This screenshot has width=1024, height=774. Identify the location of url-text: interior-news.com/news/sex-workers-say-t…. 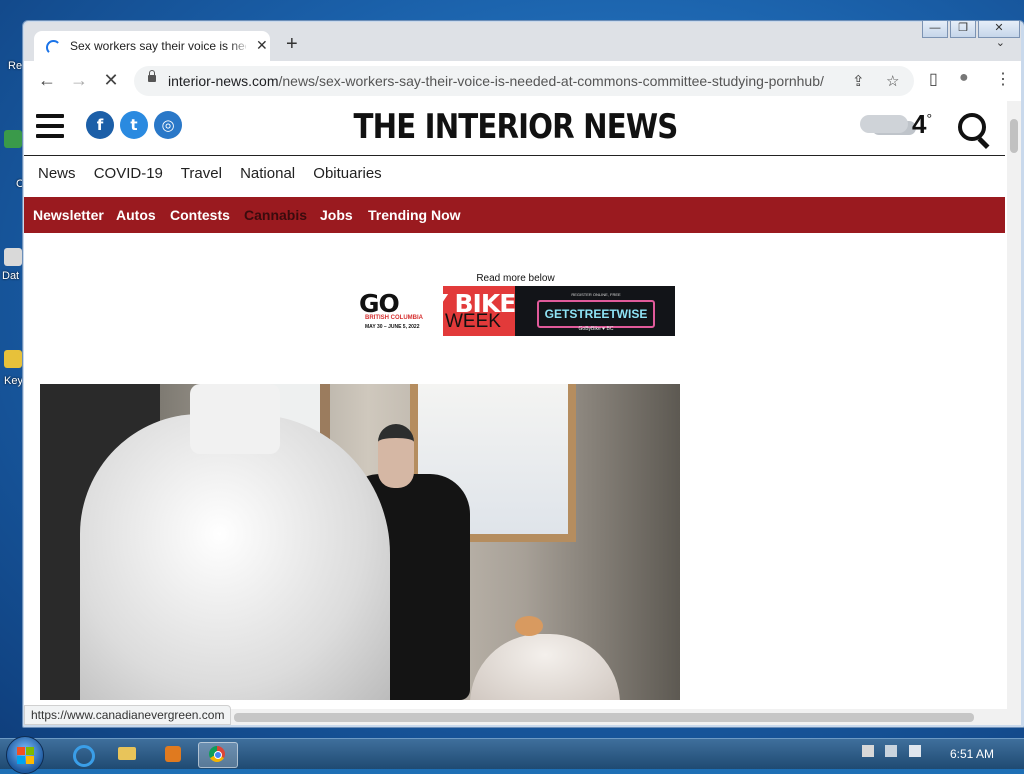
(496, 81).